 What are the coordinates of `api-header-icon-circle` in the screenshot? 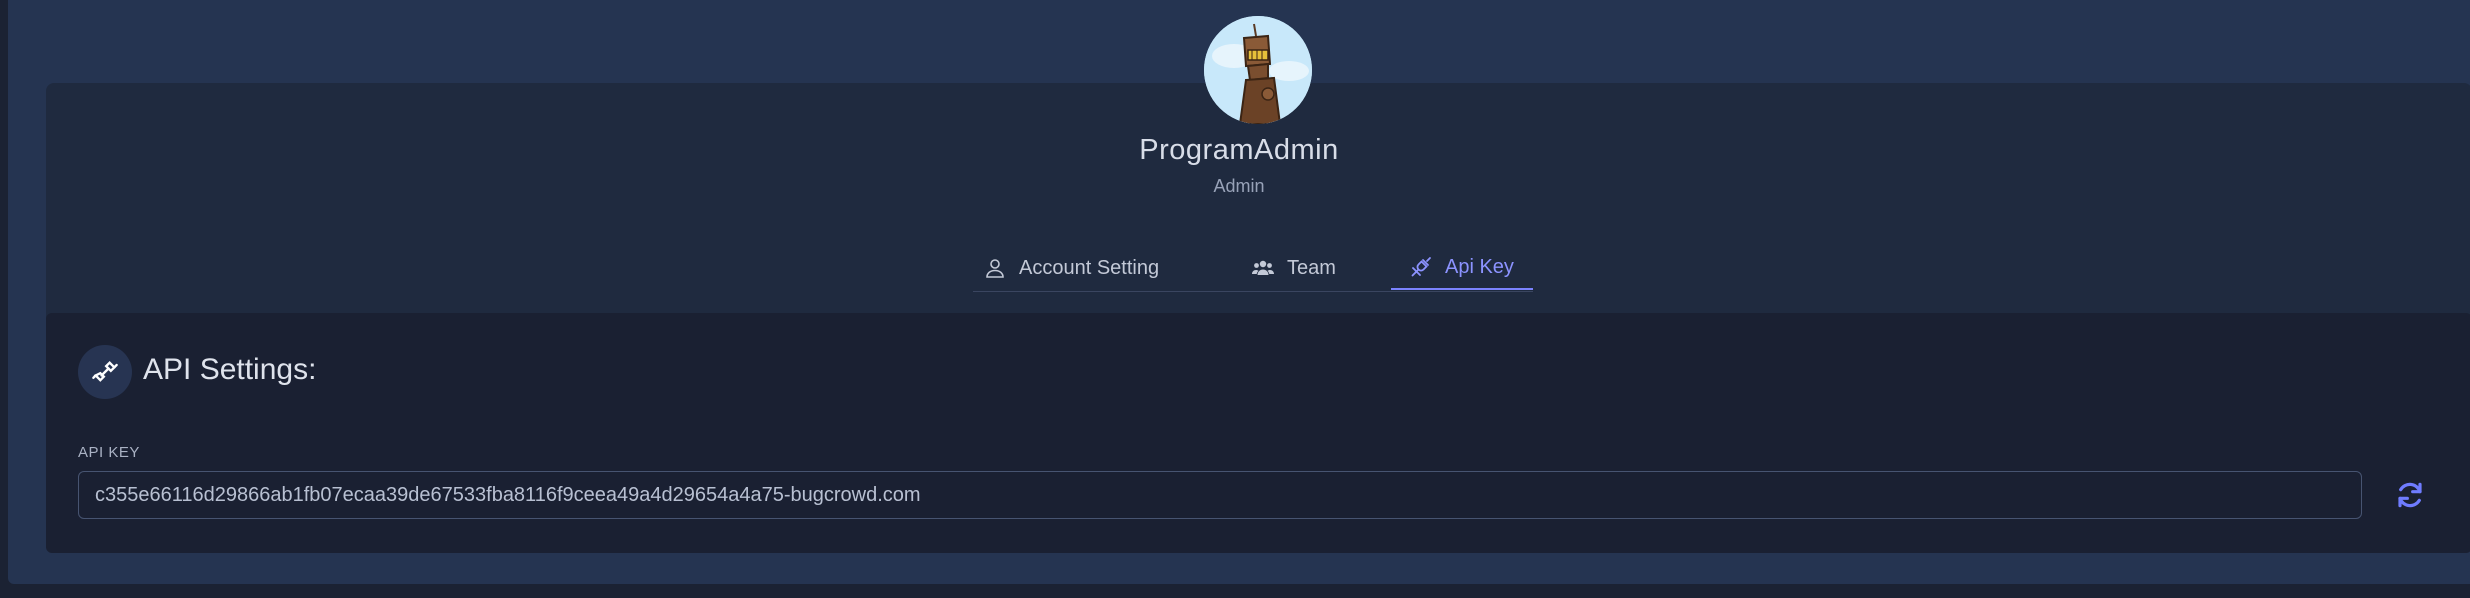 It's located at (105, 372).